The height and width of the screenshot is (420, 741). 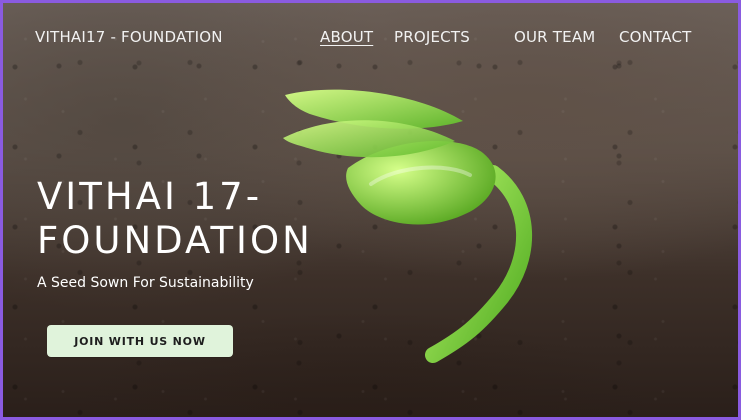 I want to click on hero-subtitle: A Seed Sown For Sustainability, so click(x=145, y=283).